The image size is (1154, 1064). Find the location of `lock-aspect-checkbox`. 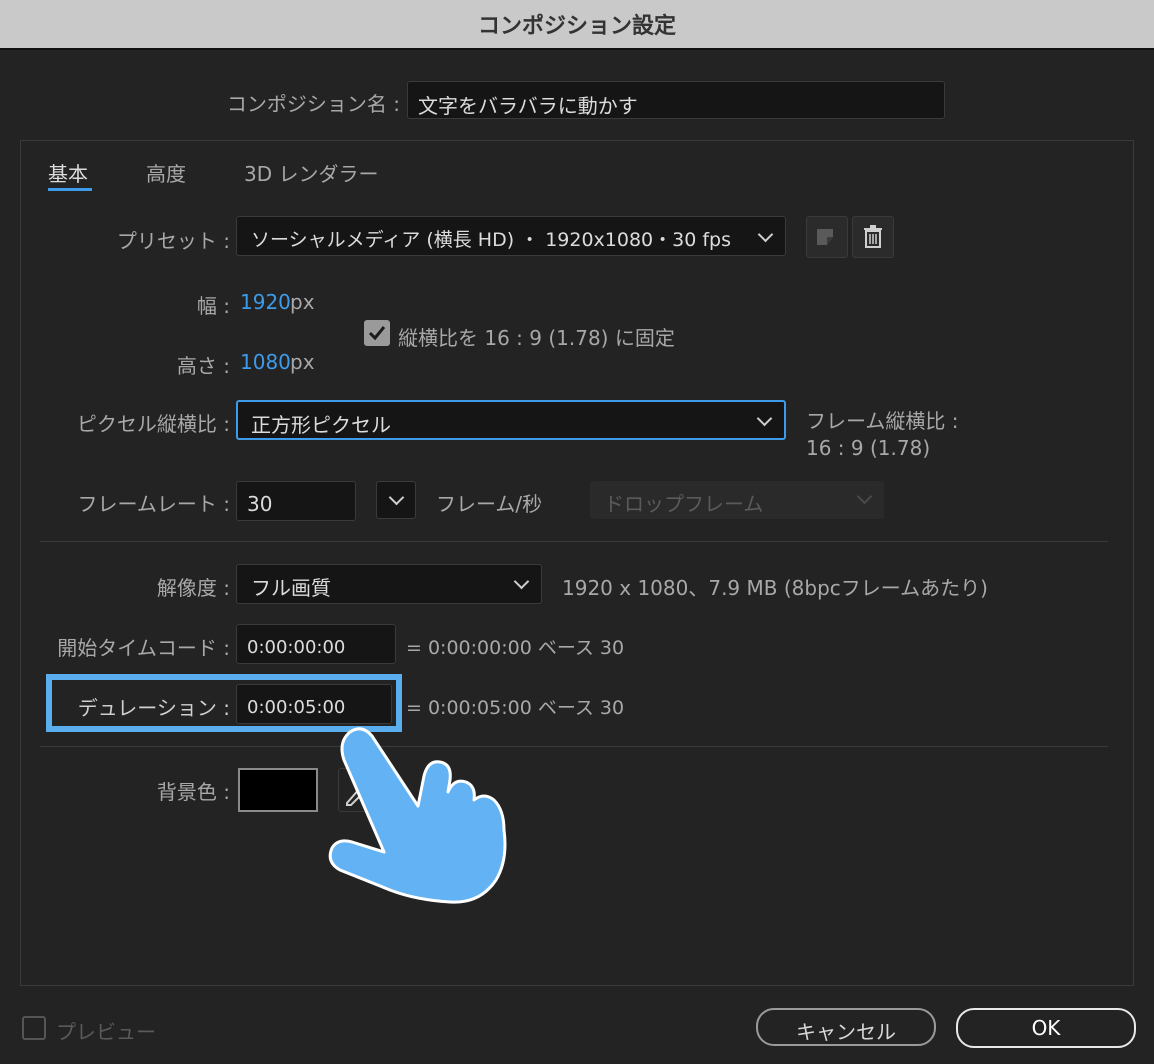

lock-aspect-checkbox is located at coordinates (377, 333).